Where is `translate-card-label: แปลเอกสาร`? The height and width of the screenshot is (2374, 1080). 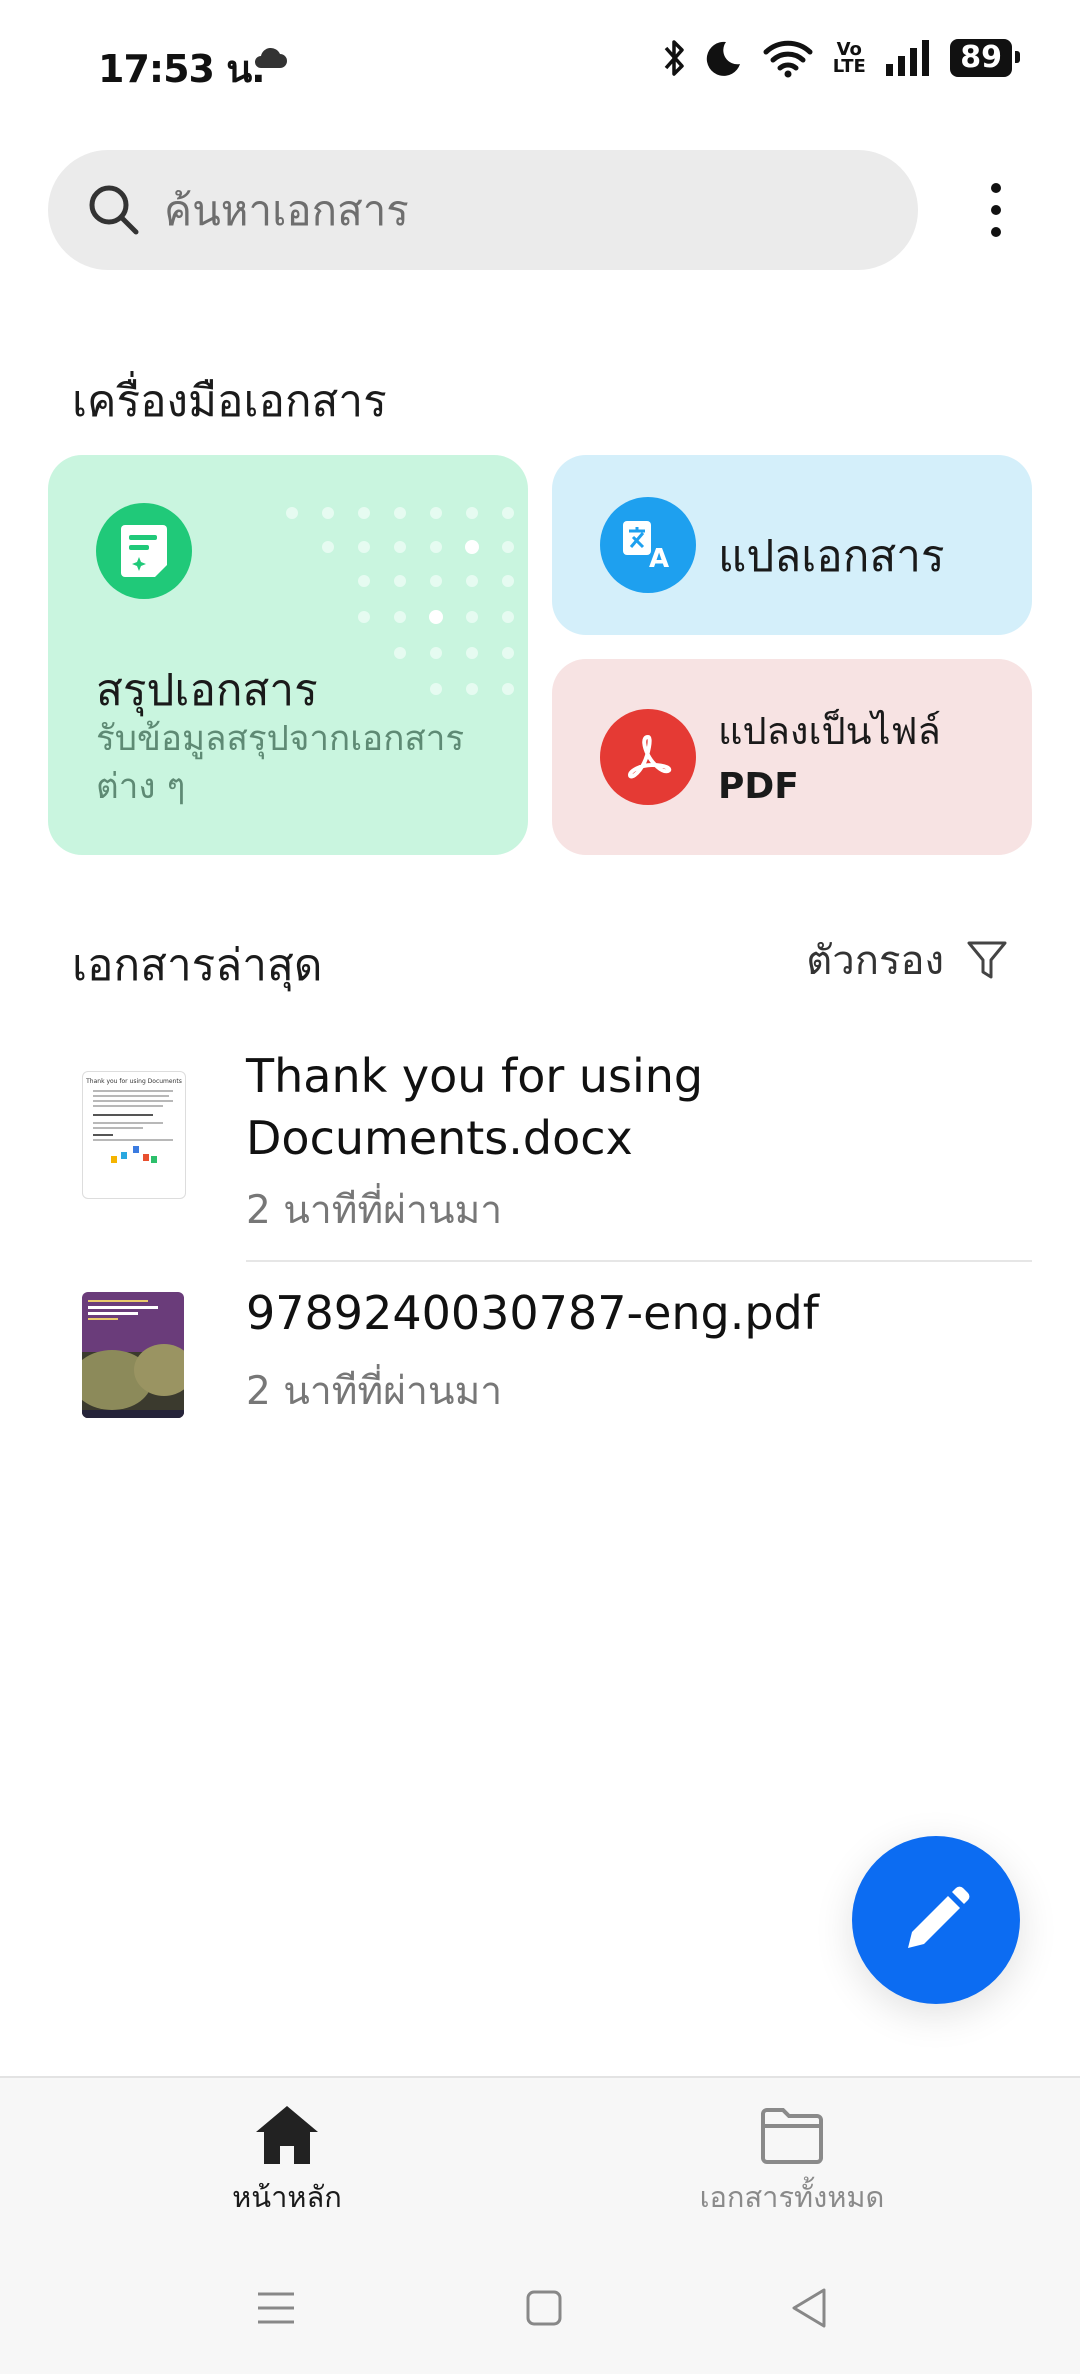 translate-card-label: แปลเอกสาร is located at coordinates (831, 556).